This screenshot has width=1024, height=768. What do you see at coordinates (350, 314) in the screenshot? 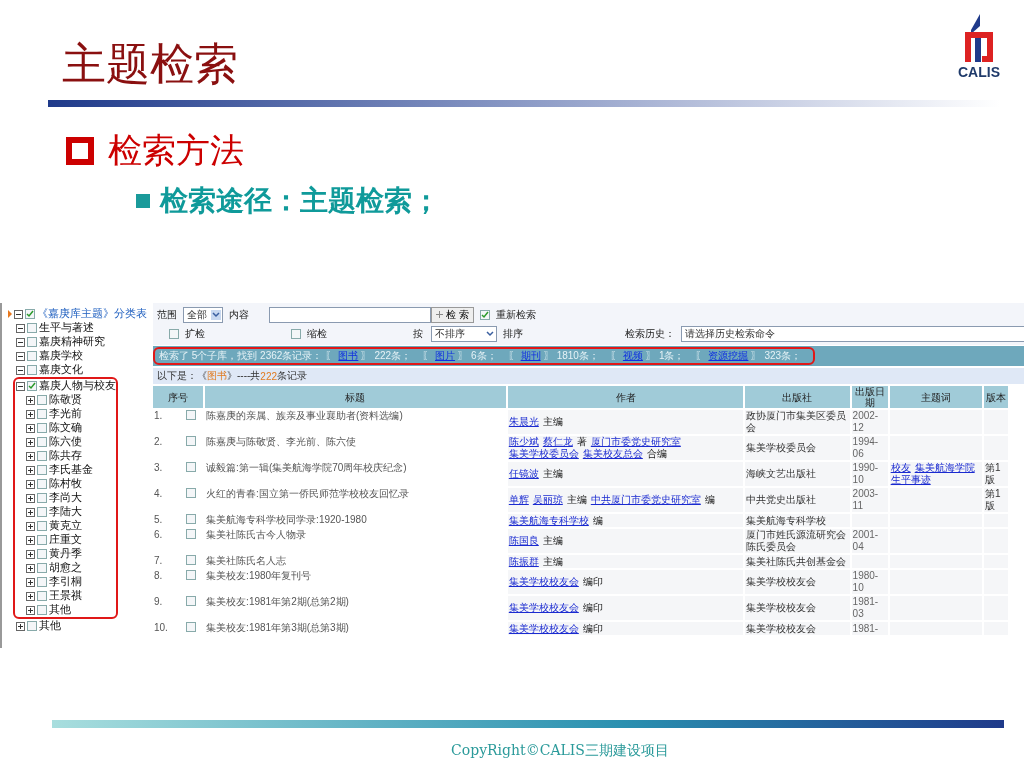
I see `search-field` at bounding box center [350, 314].